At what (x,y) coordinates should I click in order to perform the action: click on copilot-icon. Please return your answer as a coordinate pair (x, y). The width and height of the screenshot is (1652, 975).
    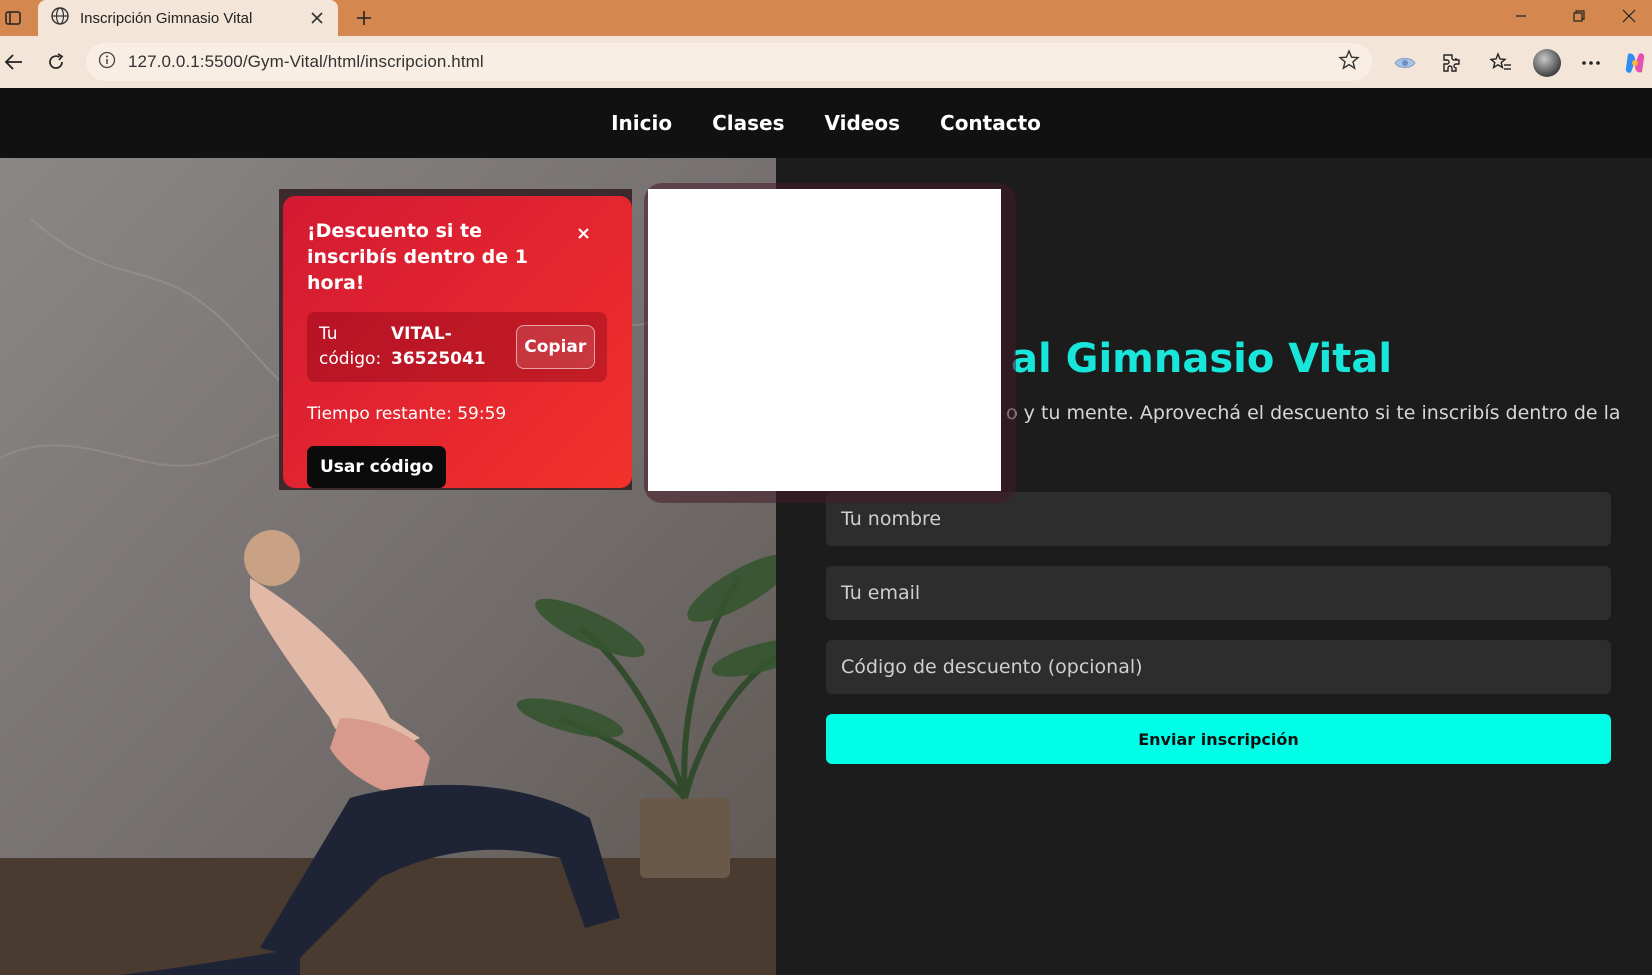
    Looking at the image, I should click on (1635, 63).